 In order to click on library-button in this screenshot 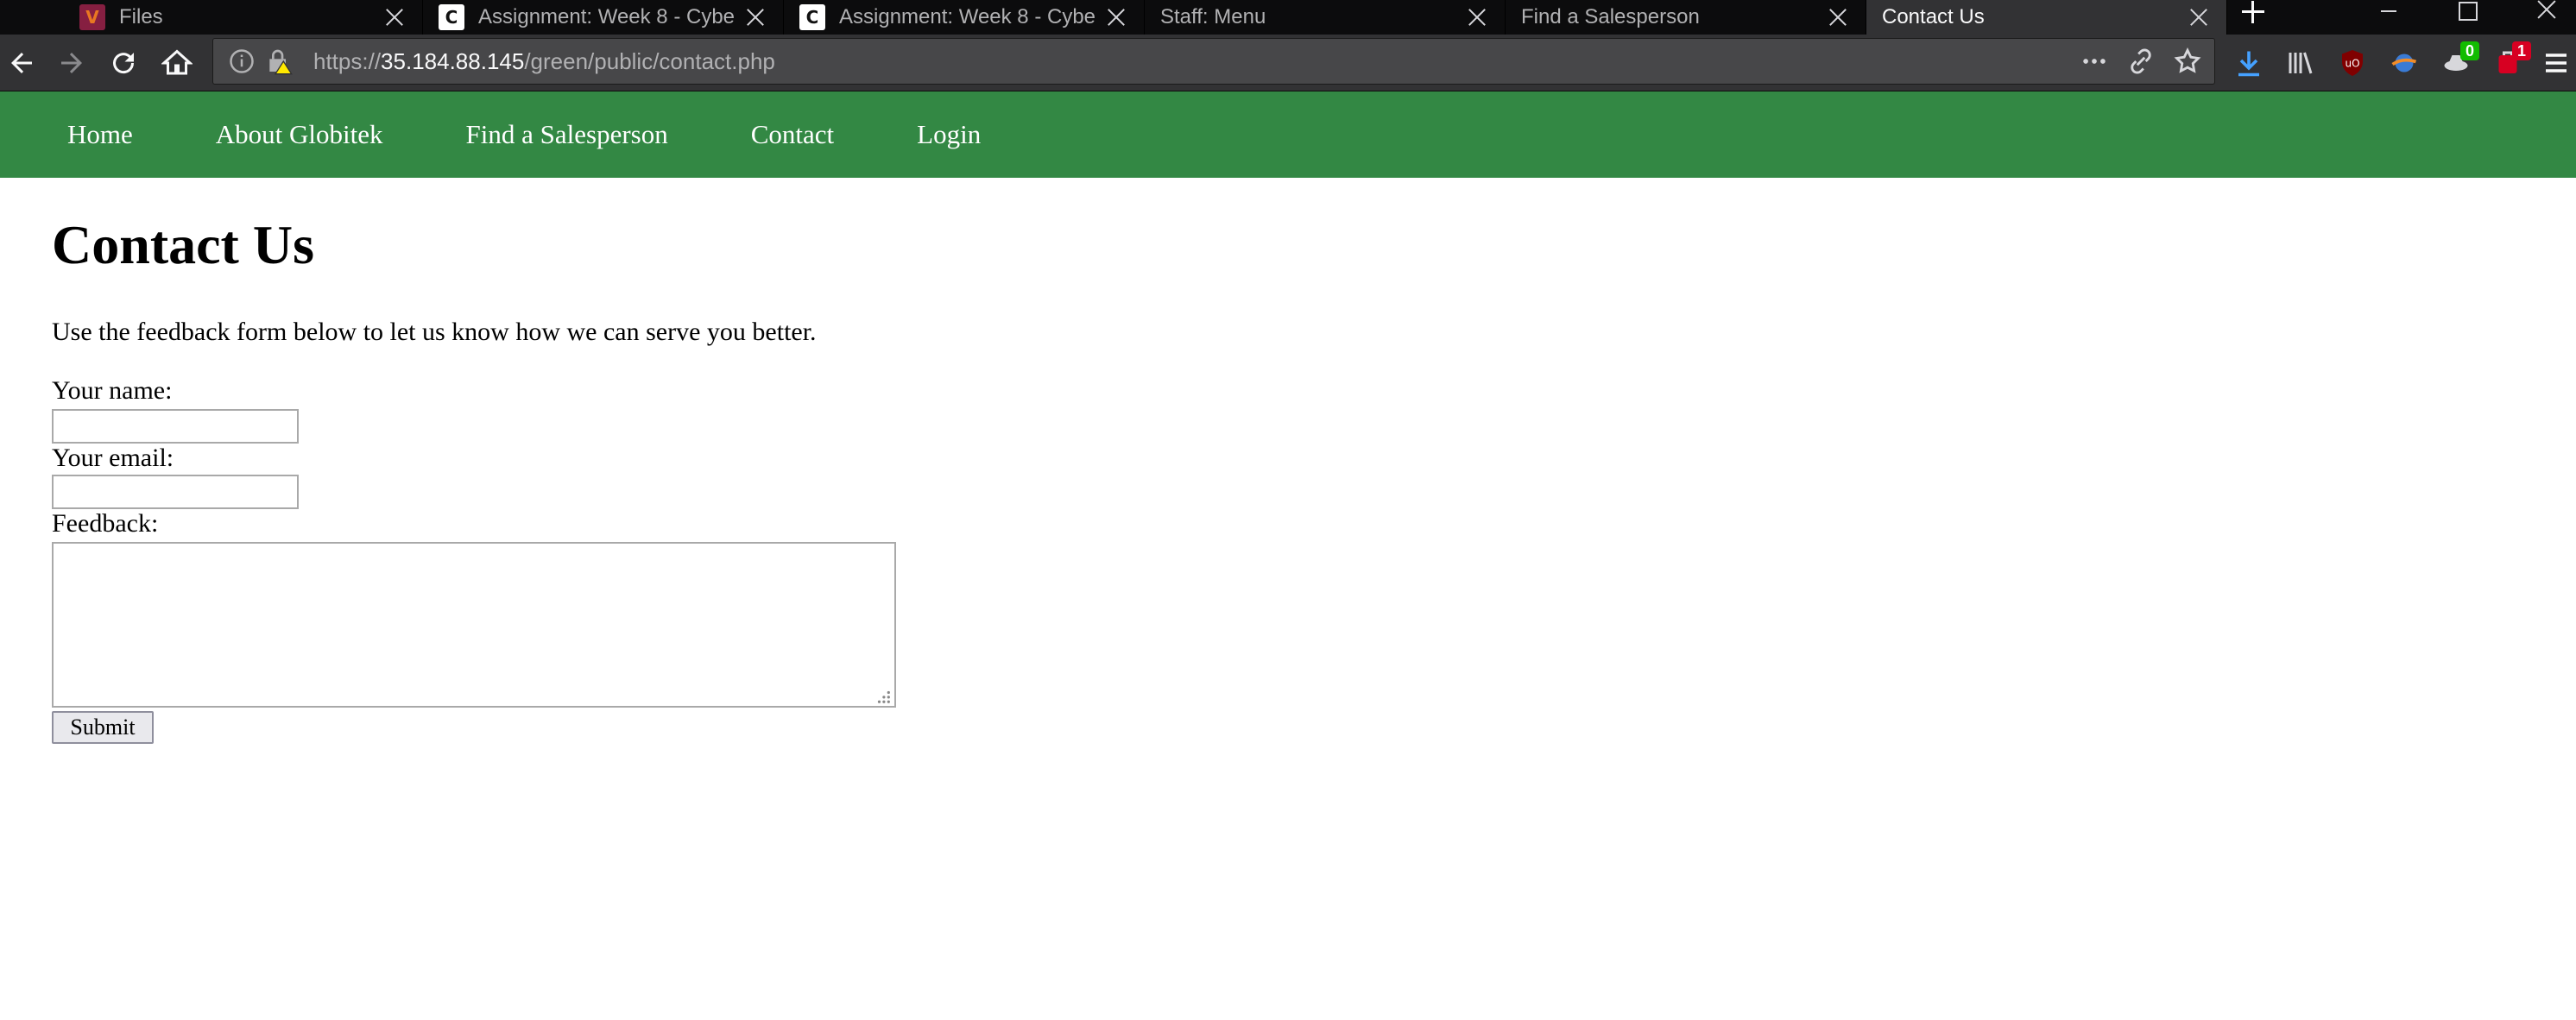, I will do `click(2300, 63)`.